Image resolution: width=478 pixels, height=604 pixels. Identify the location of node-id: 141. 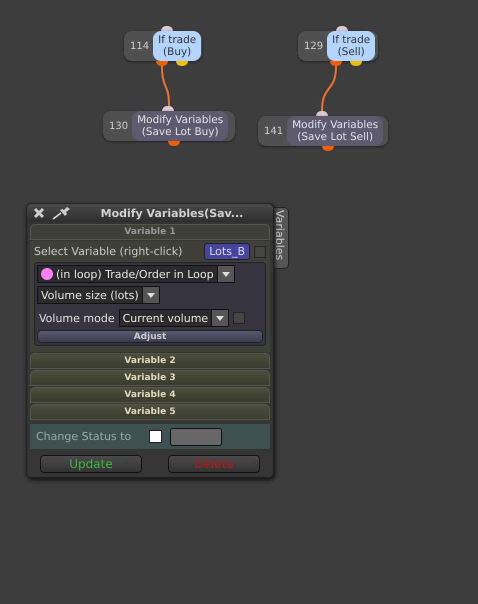
(273, 131).